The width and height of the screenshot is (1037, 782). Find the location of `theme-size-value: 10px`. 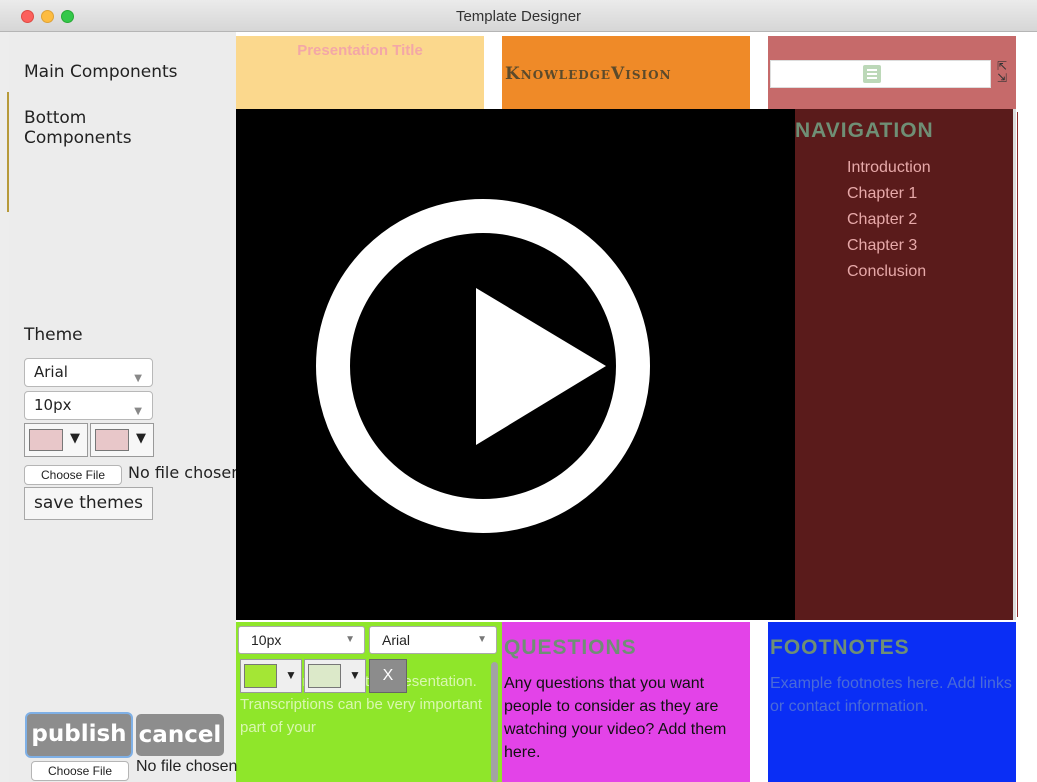

theme-size-value: 10px is located at coordinates (53, 405).